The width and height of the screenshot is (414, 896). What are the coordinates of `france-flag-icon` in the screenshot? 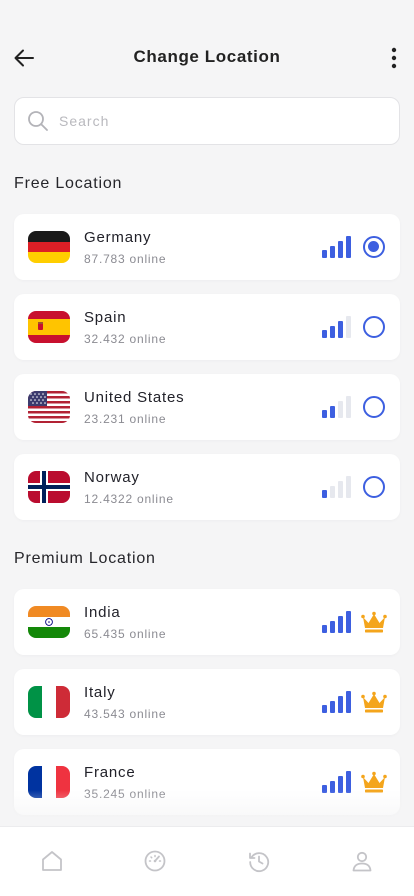 It's located at (49, 782).